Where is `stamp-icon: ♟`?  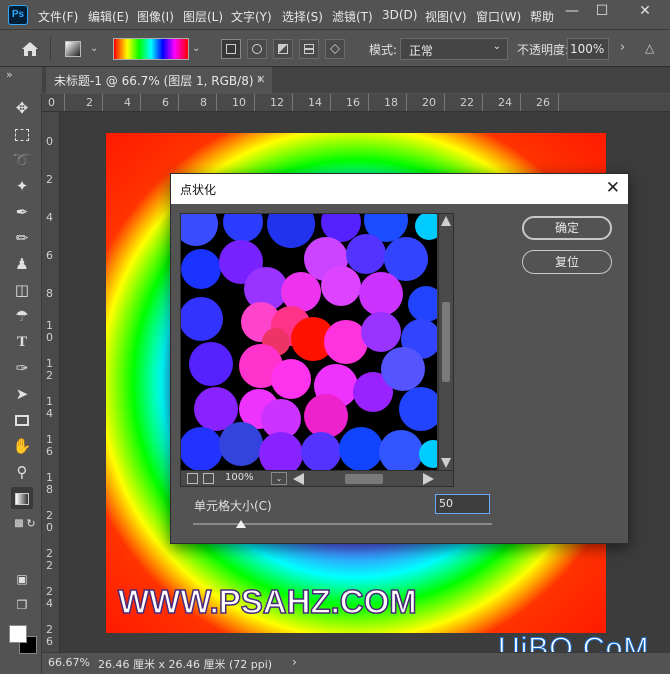 stamp-icon: ♟ is located at coordinates (22, 264).